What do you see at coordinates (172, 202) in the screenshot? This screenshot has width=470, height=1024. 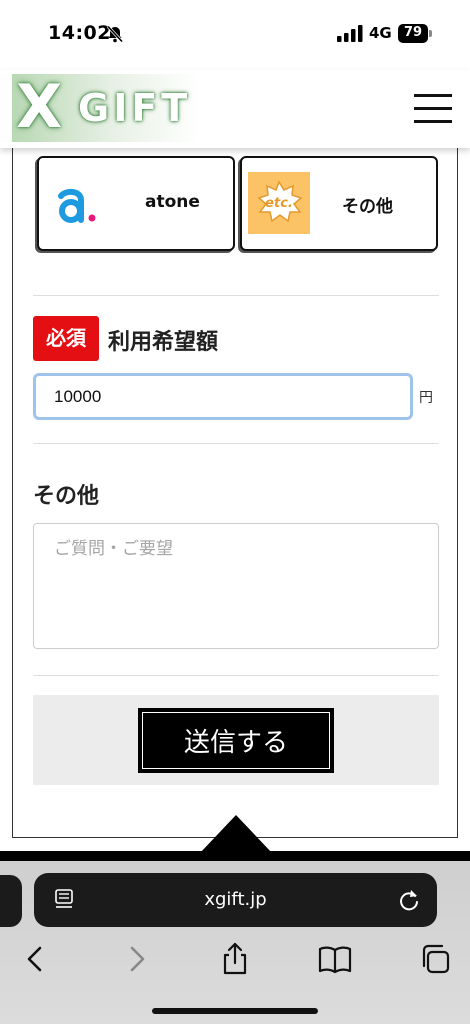 I see `payment-option-label: atone` at bounding box center [172, 202].